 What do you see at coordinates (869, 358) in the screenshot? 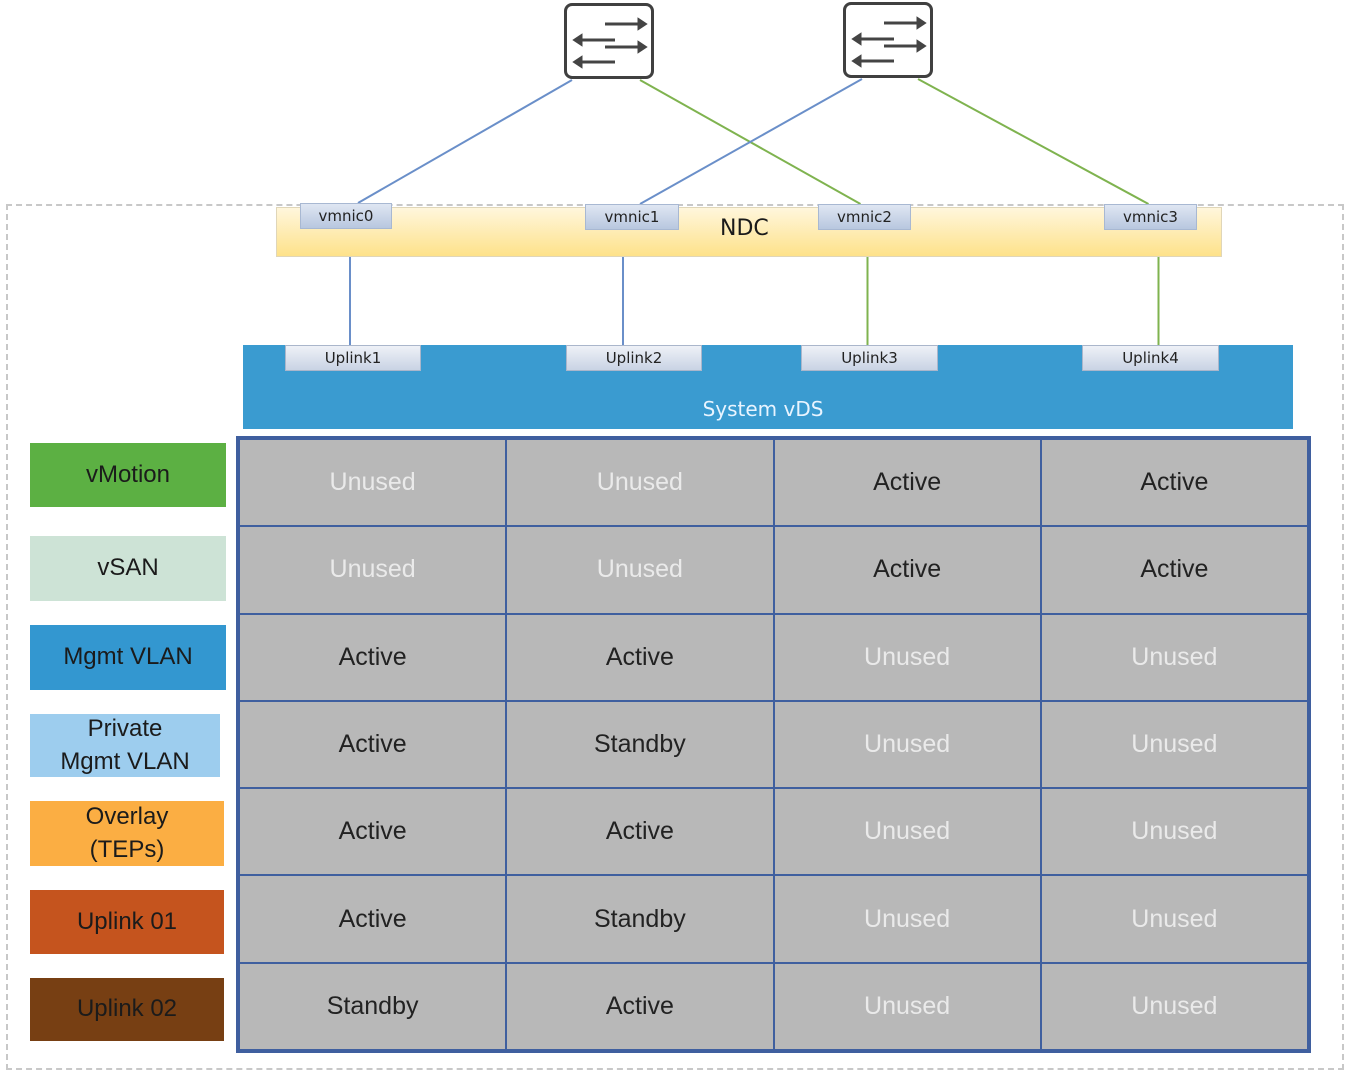
I see `vds-uplink-3: Uplink3` at bounding box center [869, 358].